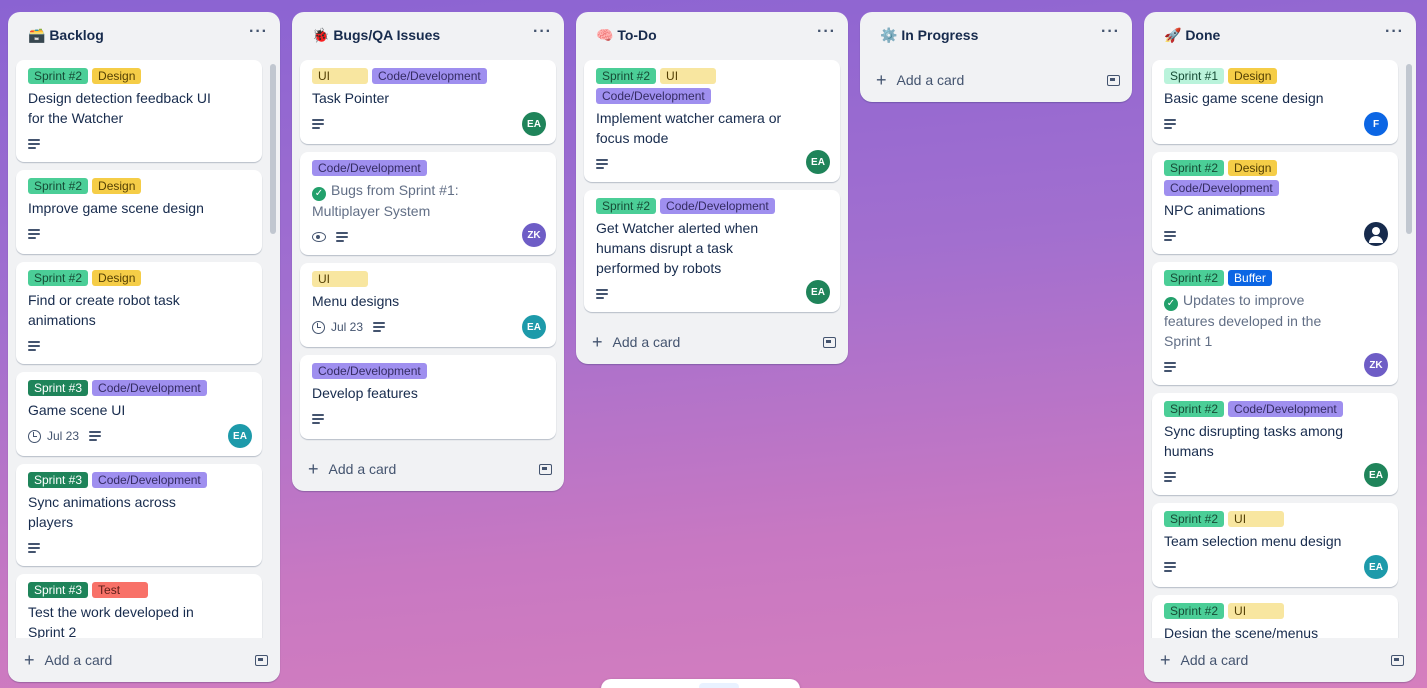 This screenshot has width=1427, height=688. What do you see at coordinates (1275, 441) in the screenshot?
I see `card-title: Sync disrupting tasks among humans` at bounding box center [1275, 441].